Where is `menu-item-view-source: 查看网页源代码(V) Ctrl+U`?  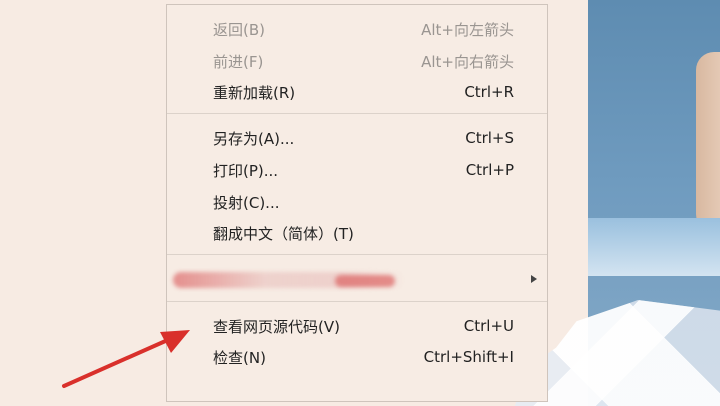 menu-item-view-source: 查看网页源代码(V) Ctrl+U is located at coordinates (357, 326).